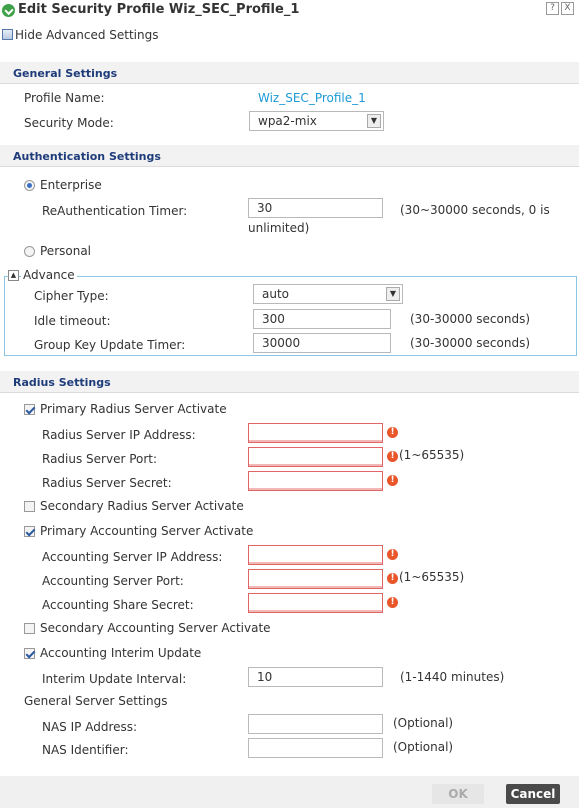 Image resolution: width=579 pixels, height=808 pixels. Describe the element at coordinates (289, 73) in the screenshot. I see `general-settings-header: General Settings` at that location.